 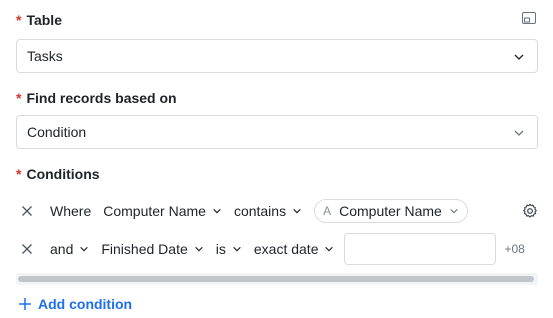 What do you see at coordinates (391, 211) in the screenshot?
I see `value-field-select: A Computer Name` at bounding box center [391, 211].